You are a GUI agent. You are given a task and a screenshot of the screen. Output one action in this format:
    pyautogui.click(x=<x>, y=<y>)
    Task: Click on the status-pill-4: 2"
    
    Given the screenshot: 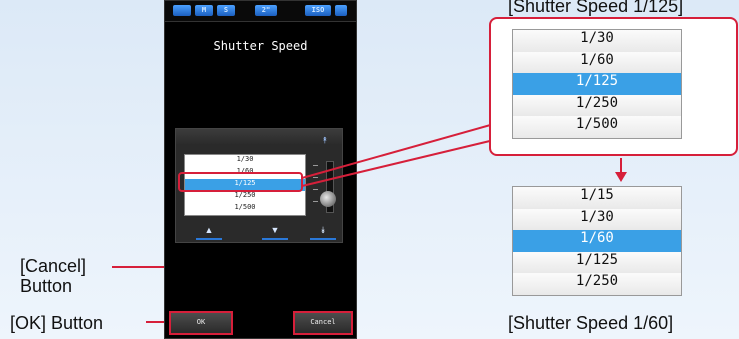 What is the action you would take?
    pyautogui.click(x=266, y=10)
    